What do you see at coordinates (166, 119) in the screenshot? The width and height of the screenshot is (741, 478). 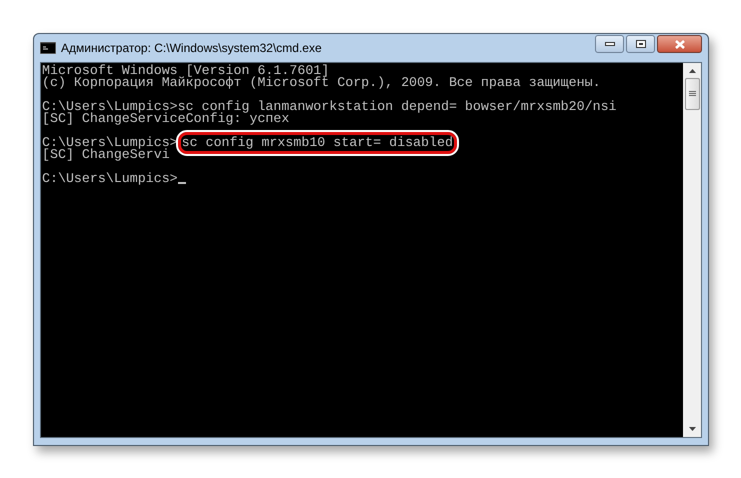 I see `console-text: [SC] ChangeServiceConfig: успех` at bounding box center [166, 119].